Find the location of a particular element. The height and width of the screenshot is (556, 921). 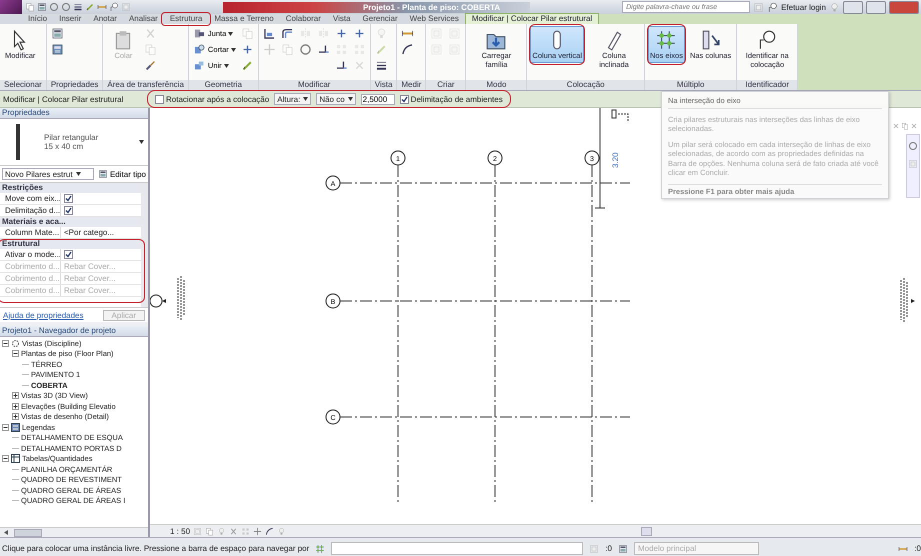

panel-title: Projeto1 - Navegador de projeto is located at coordinates (74, 331).